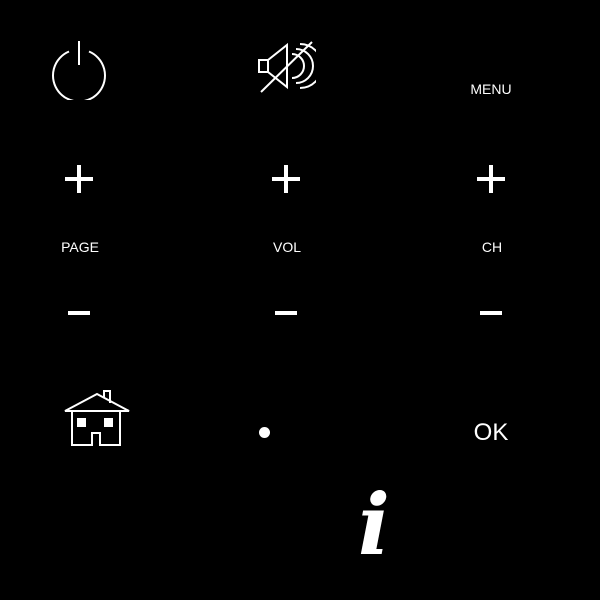 This screenshot has height=600, width=600. I want to click on menu-button: MENU, so click(491, 89).